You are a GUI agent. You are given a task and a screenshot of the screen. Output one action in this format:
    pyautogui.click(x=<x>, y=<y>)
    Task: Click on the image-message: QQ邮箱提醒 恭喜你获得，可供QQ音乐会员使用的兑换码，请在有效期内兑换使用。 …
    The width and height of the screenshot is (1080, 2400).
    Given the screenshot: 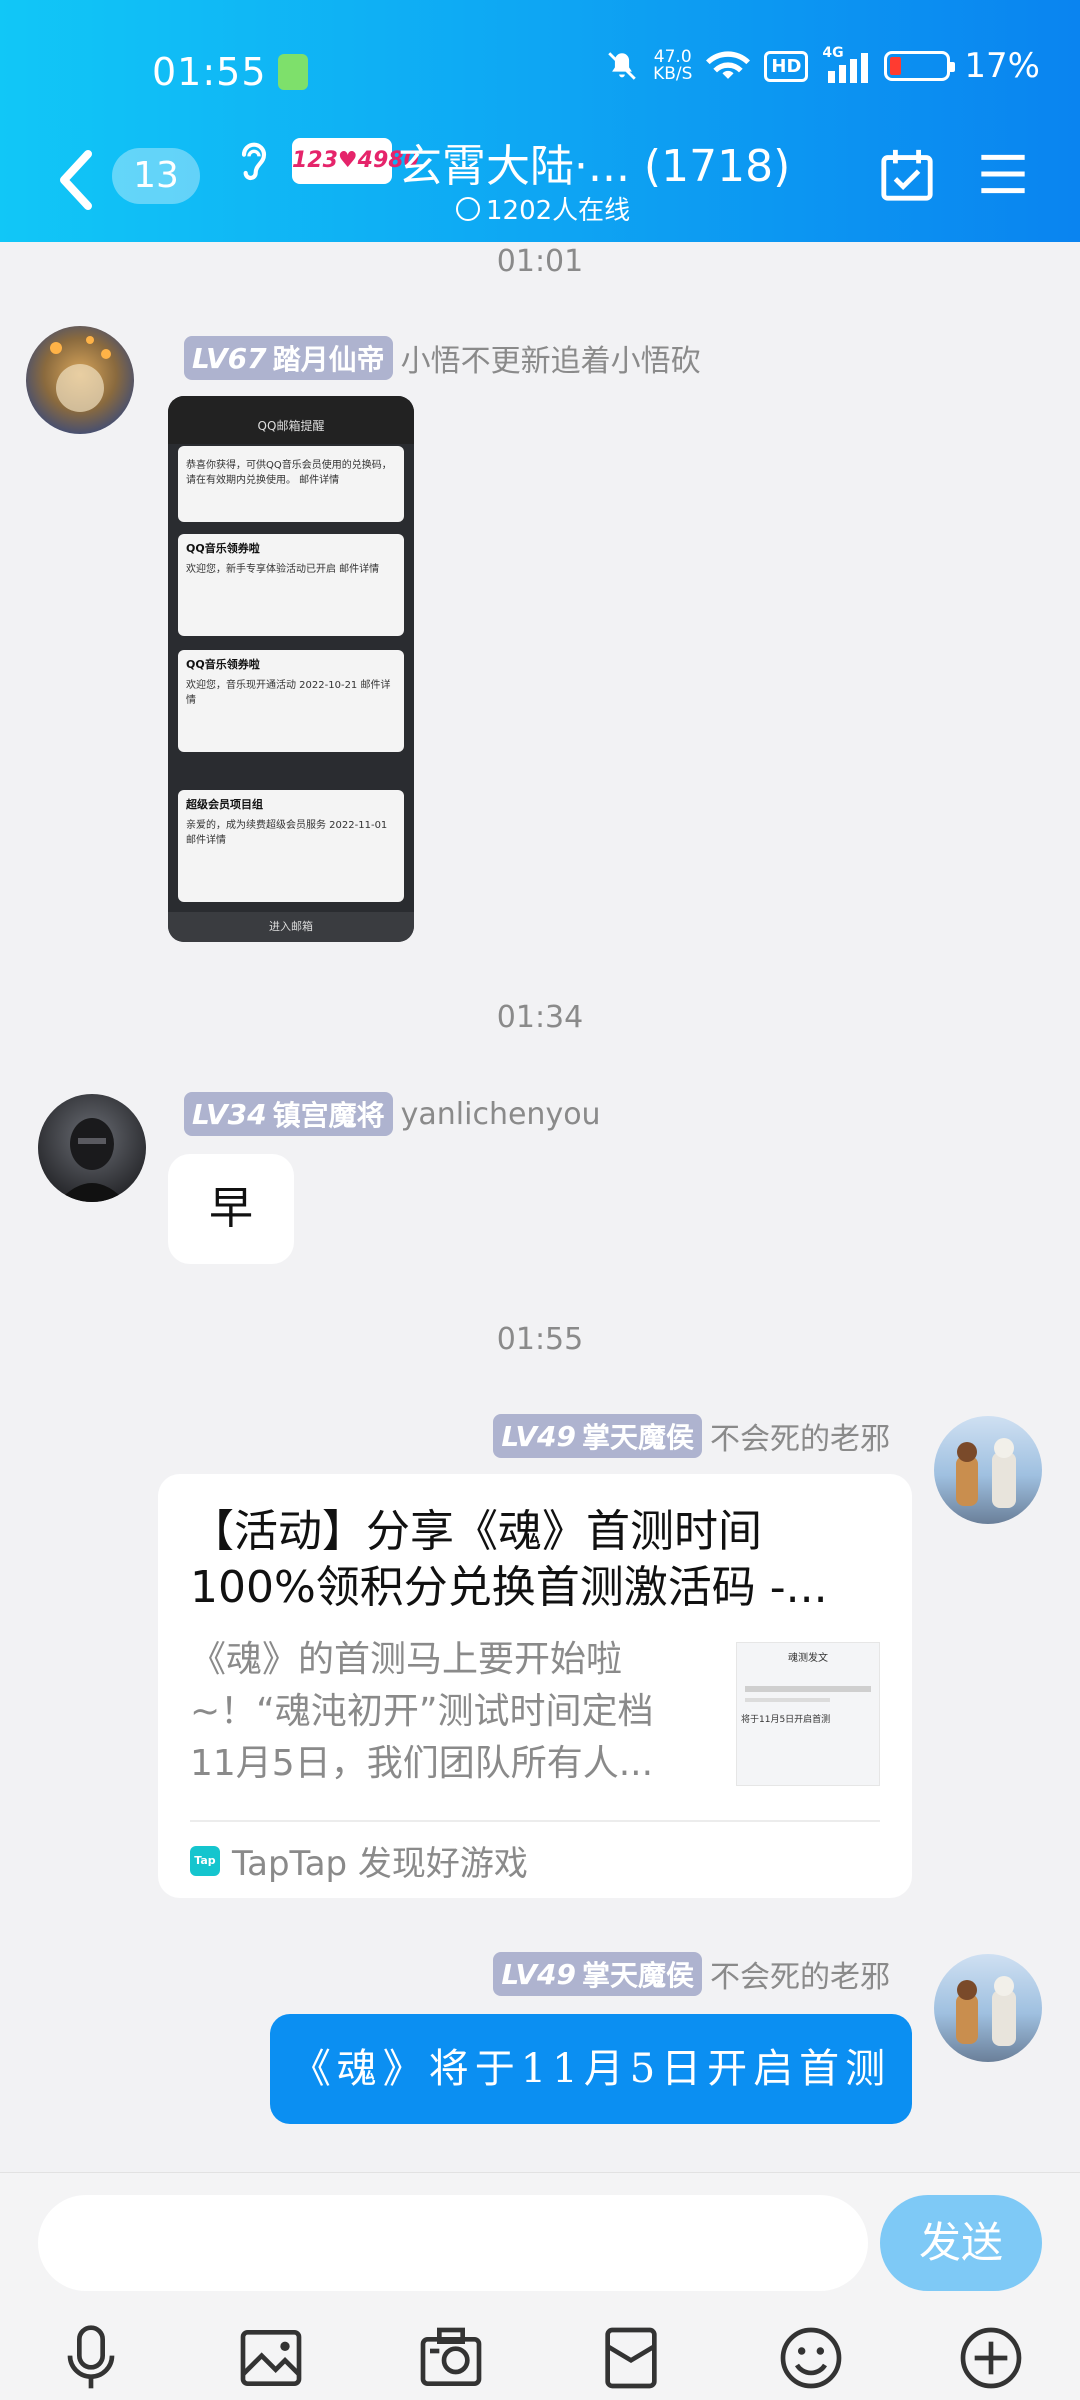 What is the action you would take?
    pyautogui.click(x=291, y=669)
    